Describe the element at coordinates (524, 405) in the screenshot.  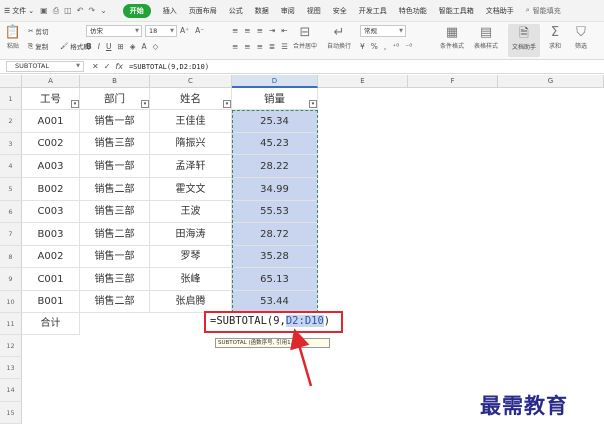
I see `watermark: 最需教育` at that location.